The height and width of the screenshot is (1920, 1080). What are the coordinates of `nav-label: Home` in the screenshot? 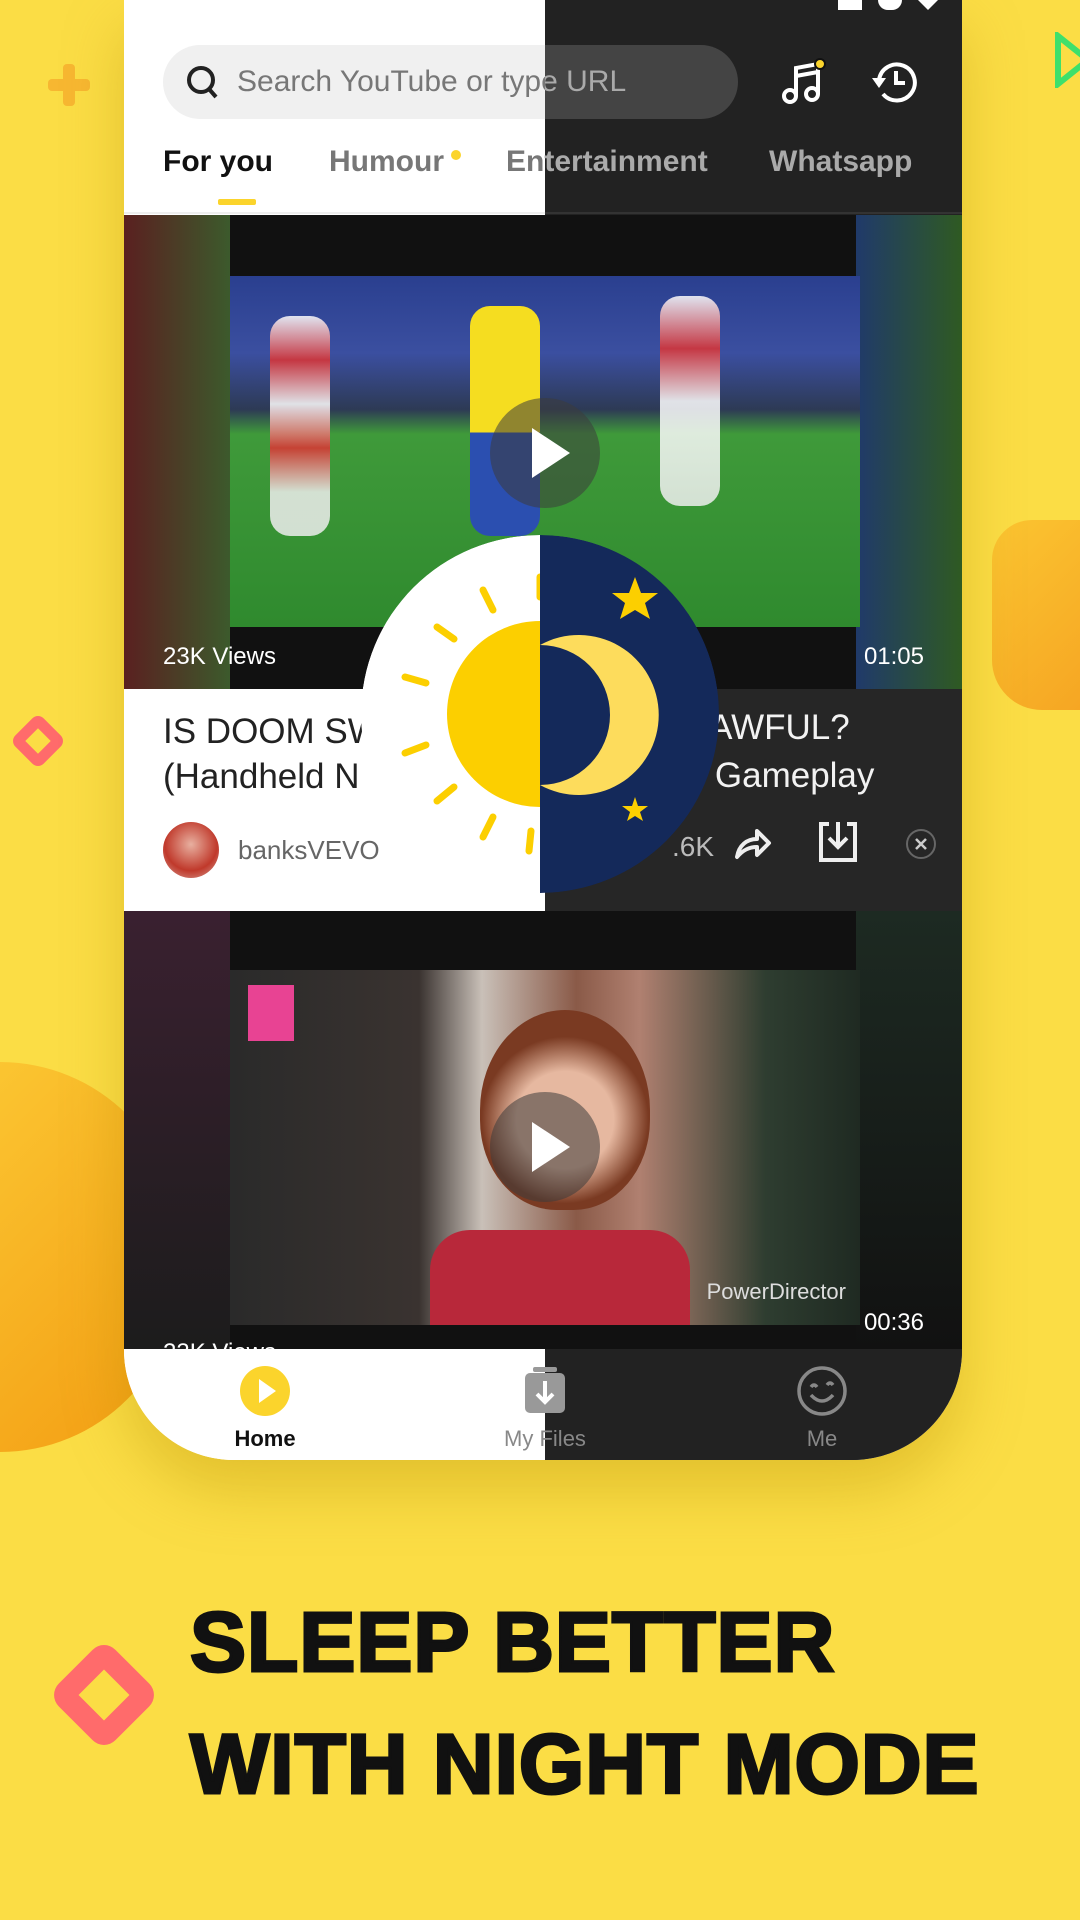 It's located at (265, 1438).